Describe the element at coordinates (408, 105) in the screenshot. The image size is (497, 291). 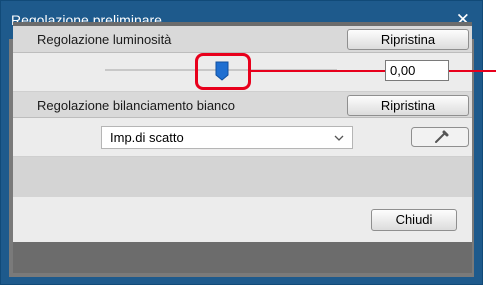
I see `white-balance-reset-button: Ripristina` at that location.